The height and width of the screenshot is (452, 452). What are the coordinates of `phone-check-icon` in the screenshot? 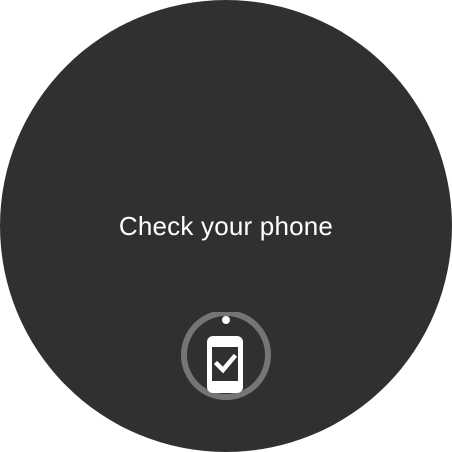 It's located at (225, 364).